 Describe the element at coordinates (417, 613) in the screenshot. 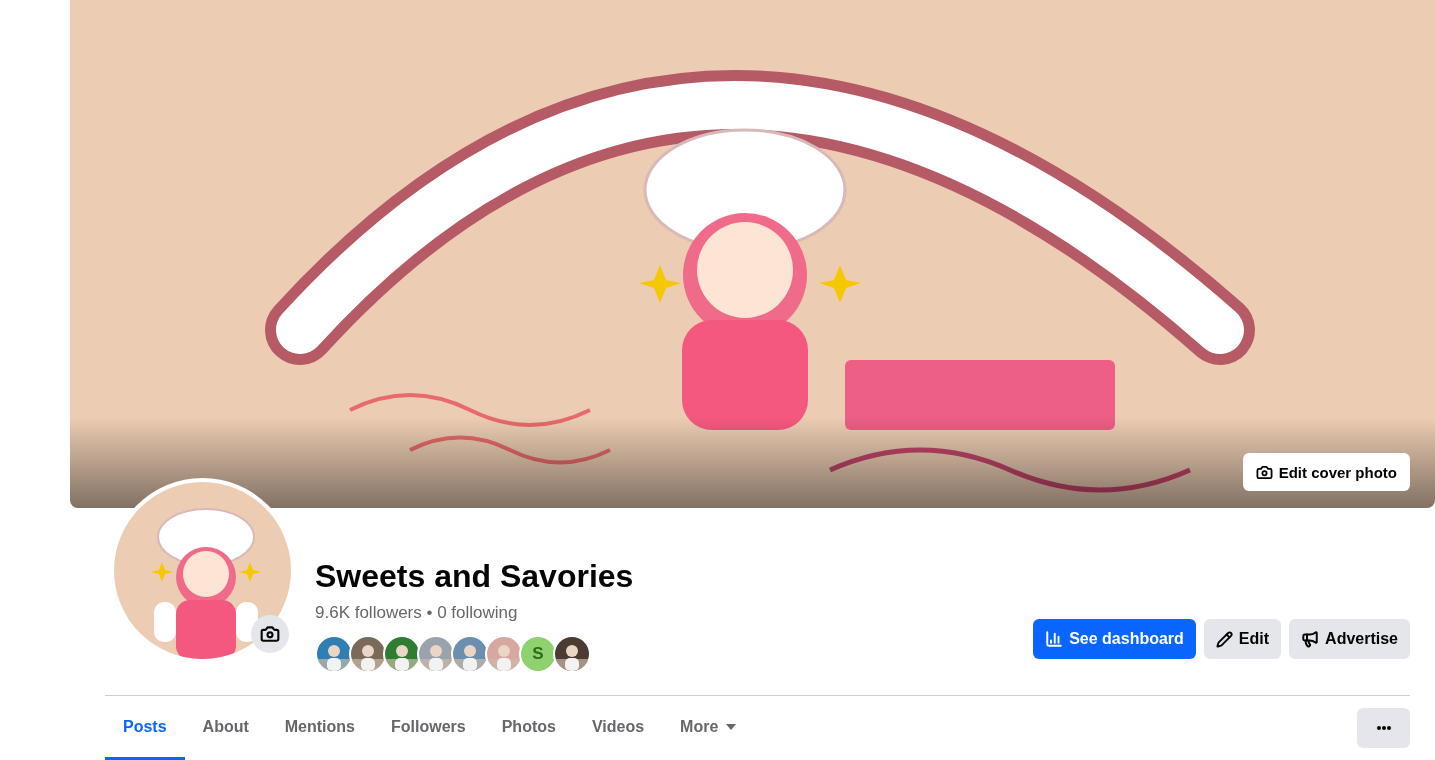

I see `follower-stats: 9.6K followers • 0 following` at that location.